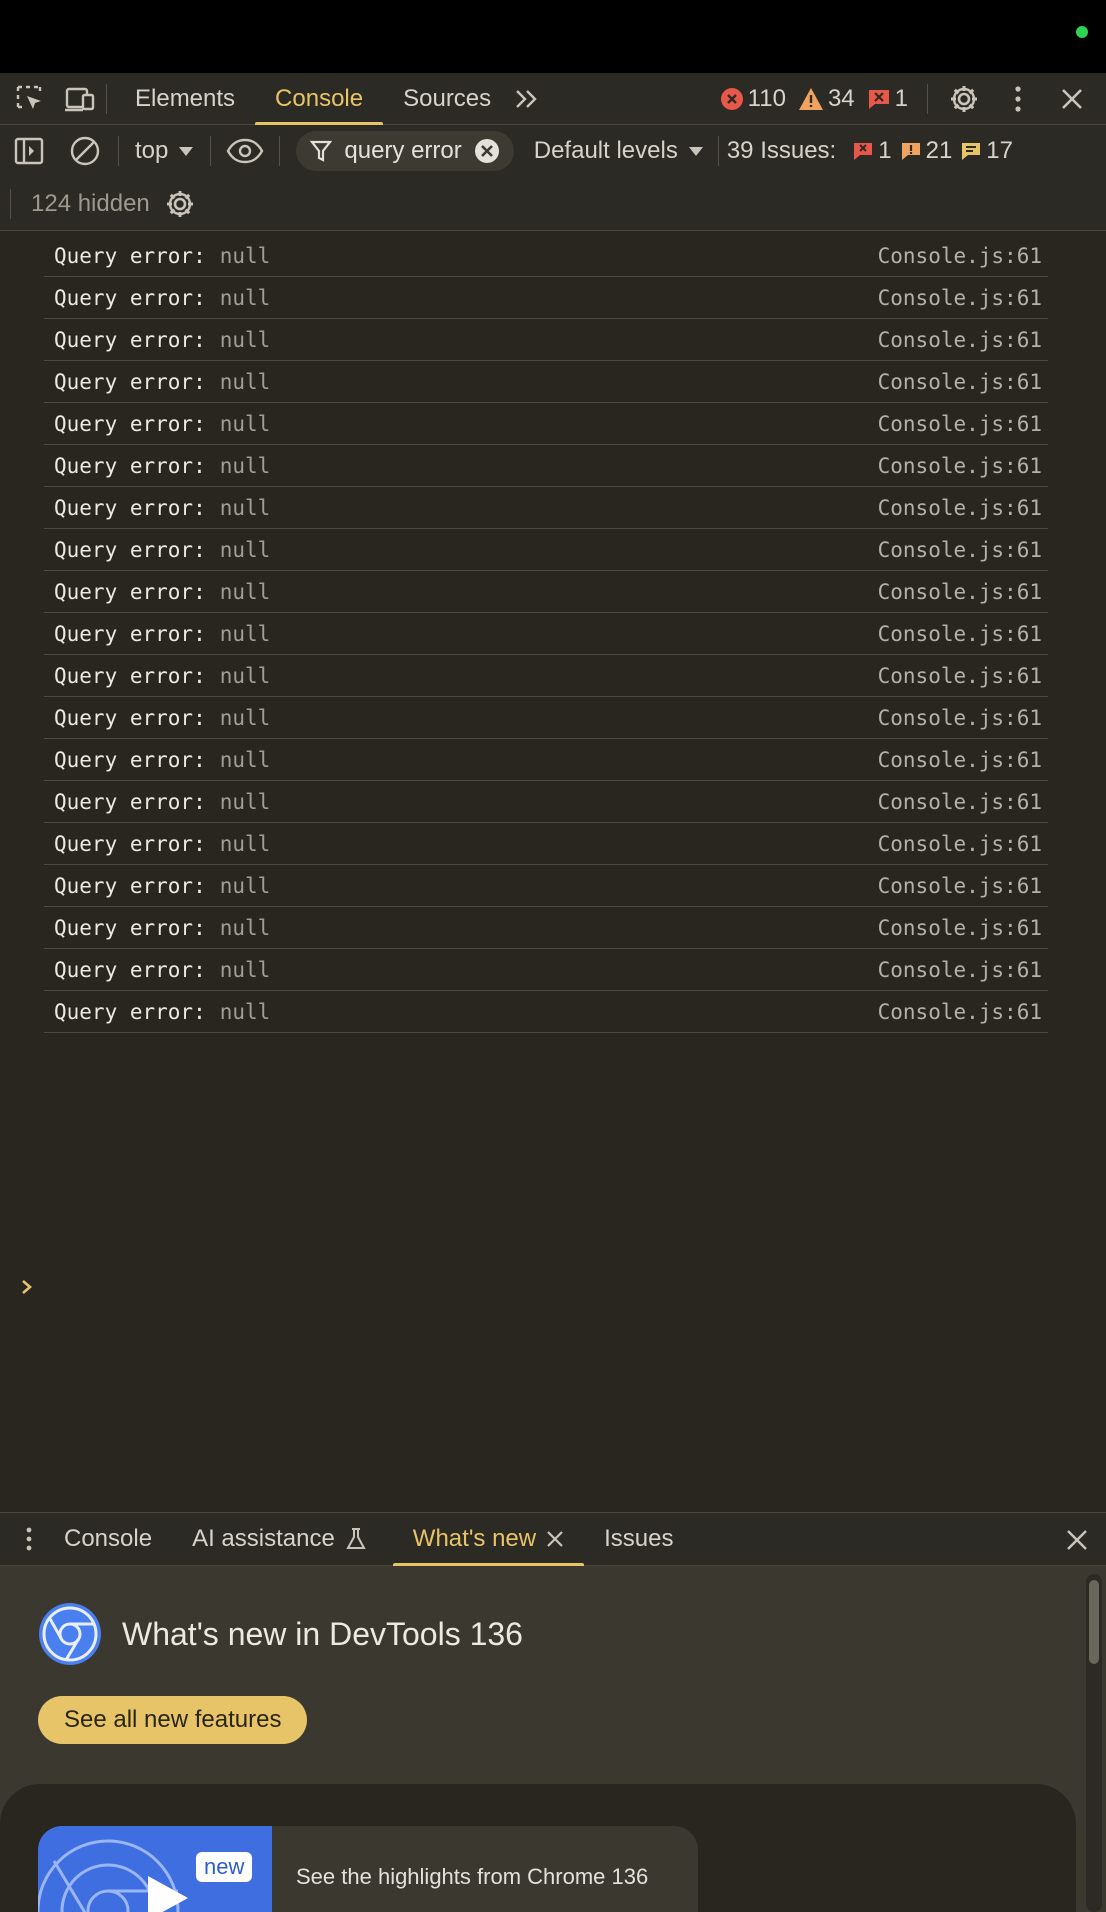  Describe the element at coordinates (29, 151) in the screenshot. I see `sidebar-toggle-icon` at that location.